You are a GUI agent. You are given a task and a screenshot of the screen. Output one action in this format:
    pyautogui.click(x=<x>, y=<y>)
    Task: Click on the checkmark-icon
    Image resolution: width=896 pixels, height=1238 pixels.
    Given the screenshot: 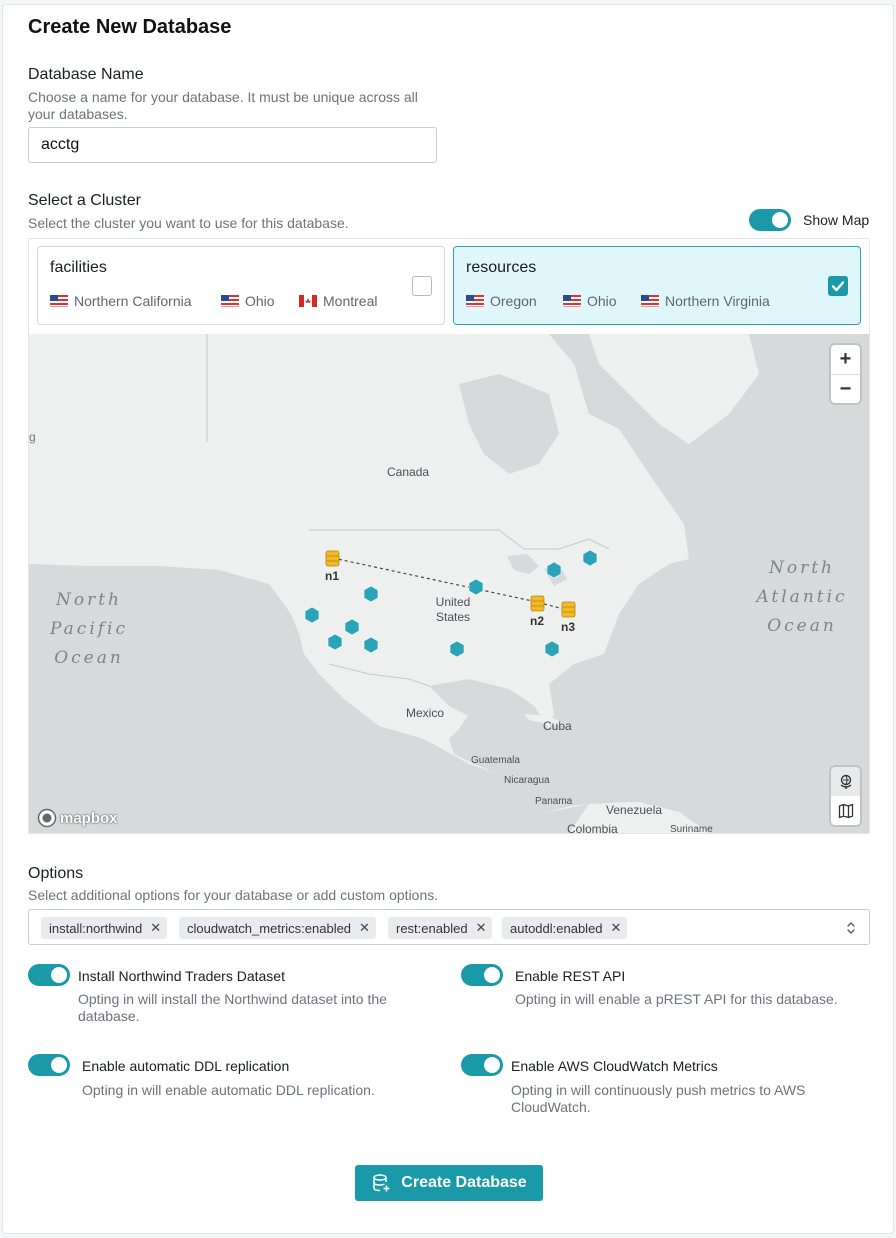 What is the action you would take?
    pyautogui.click(x=838, y=286)
    